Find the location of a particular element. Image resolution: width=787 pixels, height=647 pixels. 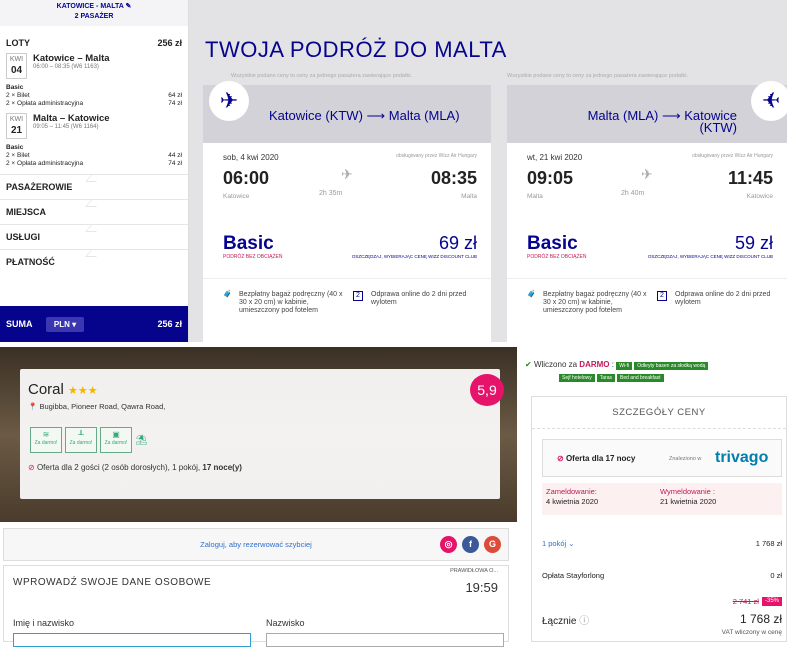

edit-icon: ✎ is located at coordinates (128, 6).